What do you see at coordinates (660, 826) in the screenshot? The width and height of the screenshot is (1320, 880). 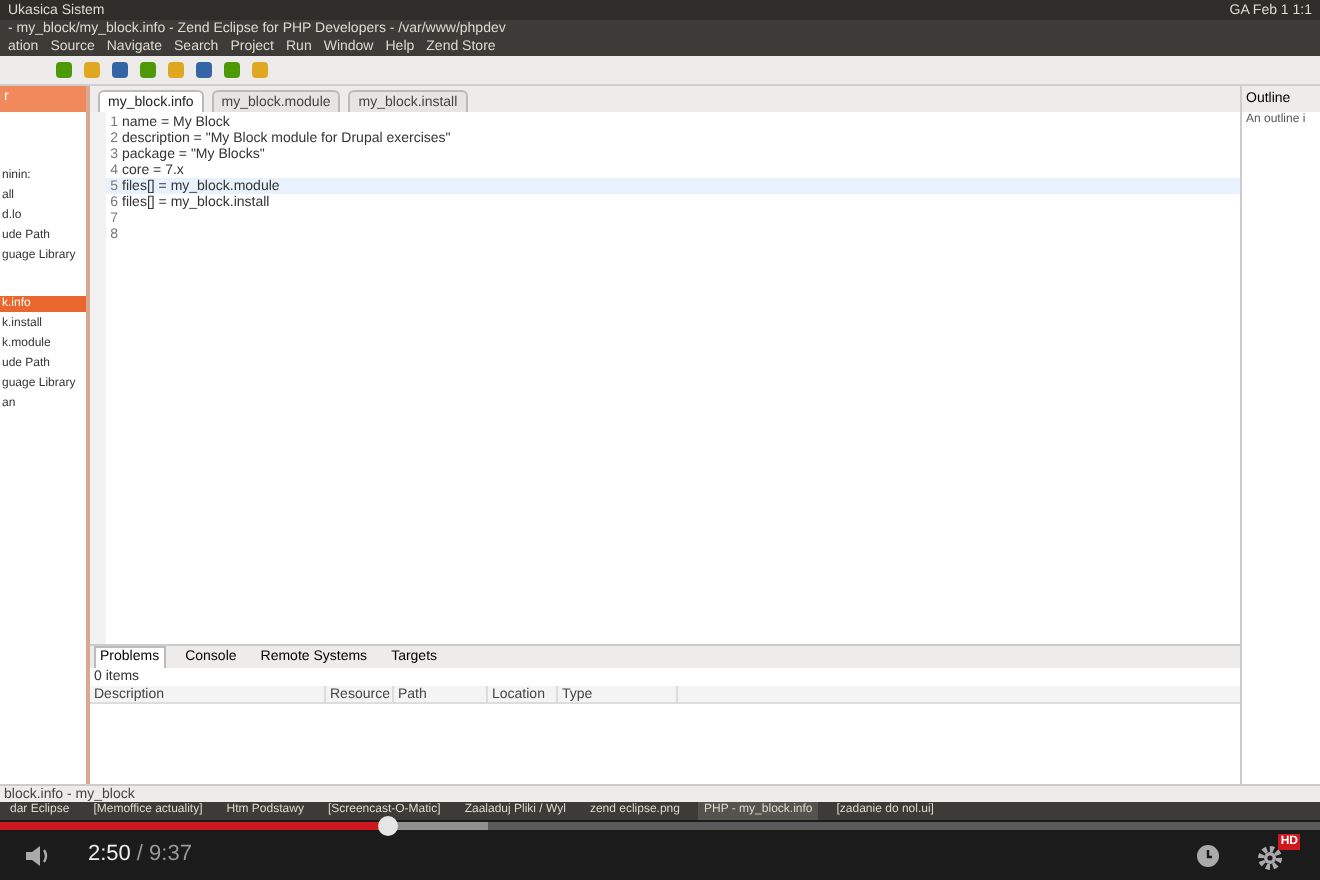 I see `progress-track` at bounding box center [660, 826].